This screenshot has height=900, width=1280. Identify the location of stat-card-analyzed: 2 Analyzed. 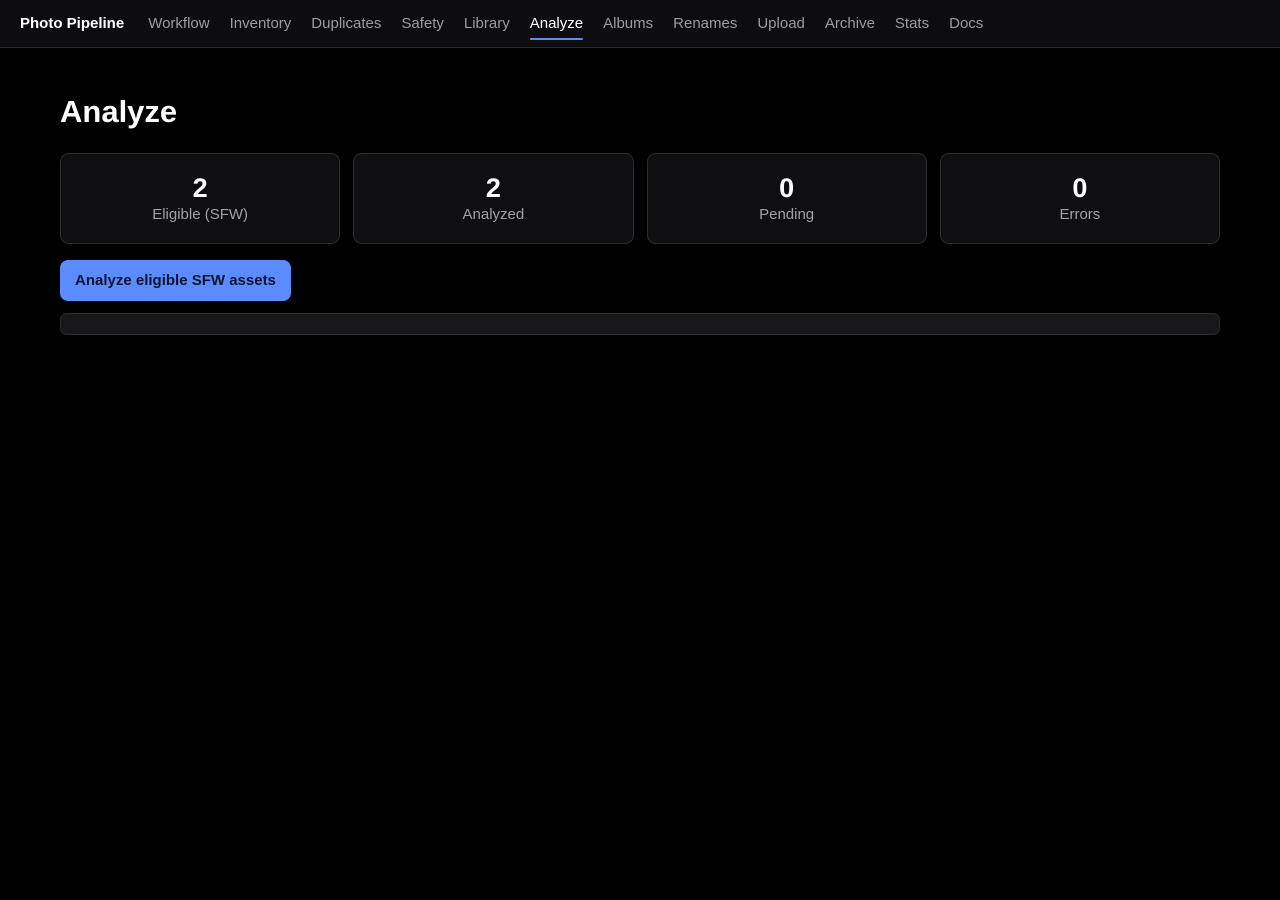
(493, 198).